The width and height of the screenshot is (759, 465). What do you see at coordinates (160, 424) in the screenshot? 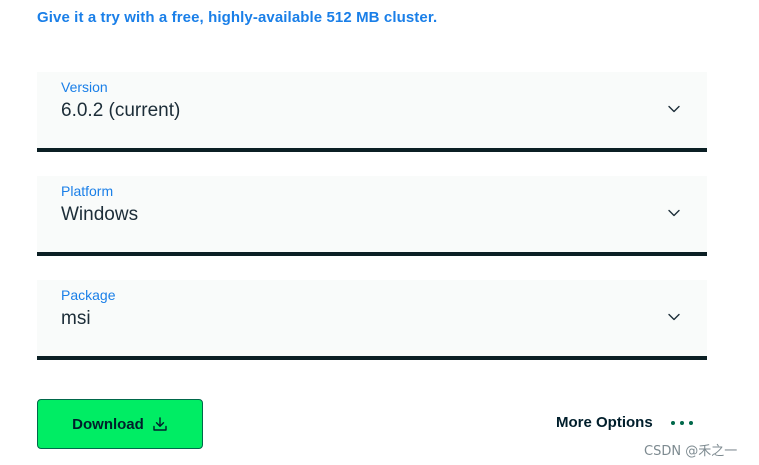
I see `download-icon` at bounding box center [160, 424].